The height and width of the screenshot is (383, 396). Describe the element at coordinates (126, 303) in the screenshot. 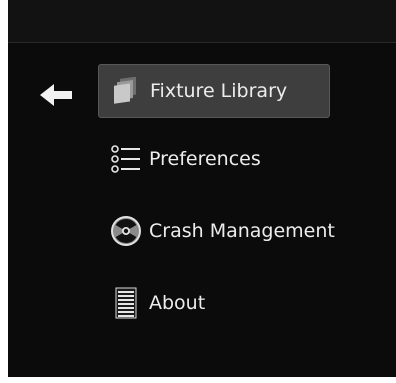

I see `document-icon` at that location.